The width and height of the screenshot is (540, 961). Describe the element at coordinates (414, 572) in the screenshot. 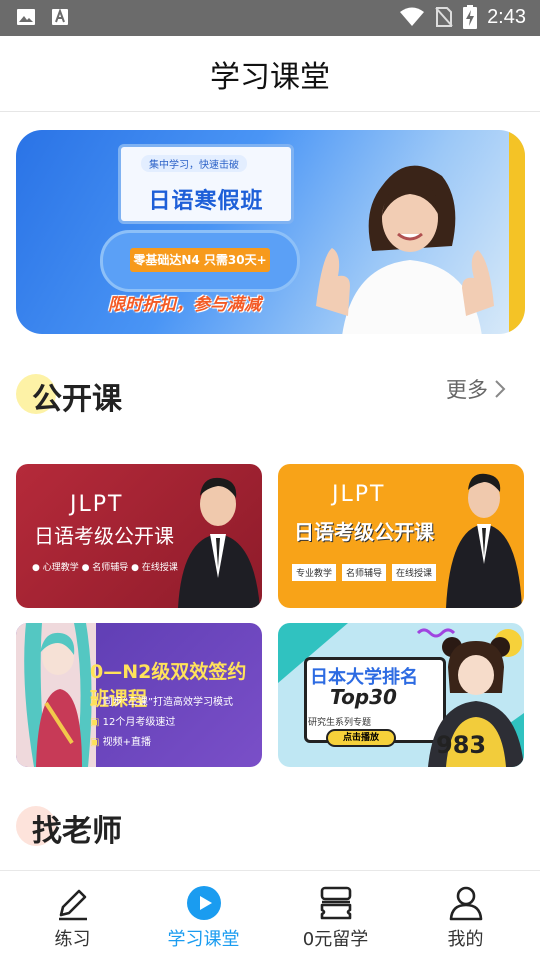

I see `tile-tag: 在线授课` at that location.